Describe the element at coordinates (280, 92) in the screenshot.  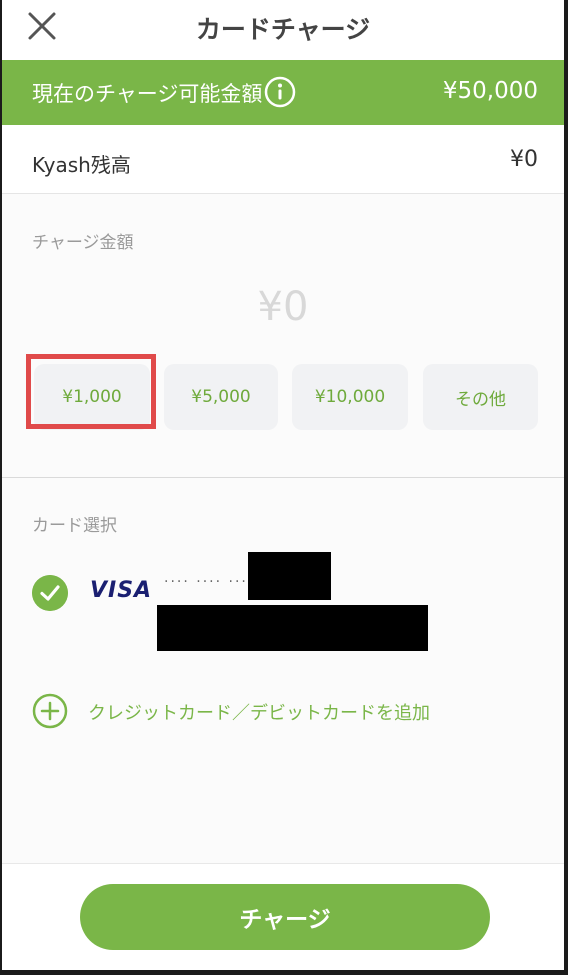
I see `info-icon` at that location.